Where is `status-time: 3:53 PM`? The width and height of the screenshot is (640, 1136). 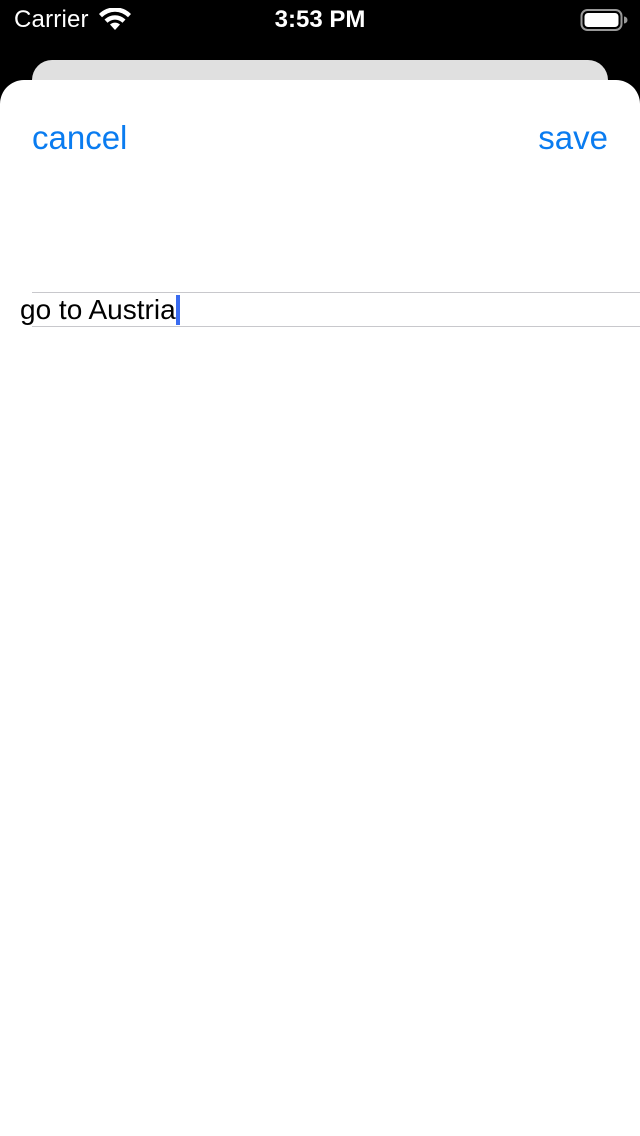
status-time: 3:53 PM is located at coordinates (320, 19).